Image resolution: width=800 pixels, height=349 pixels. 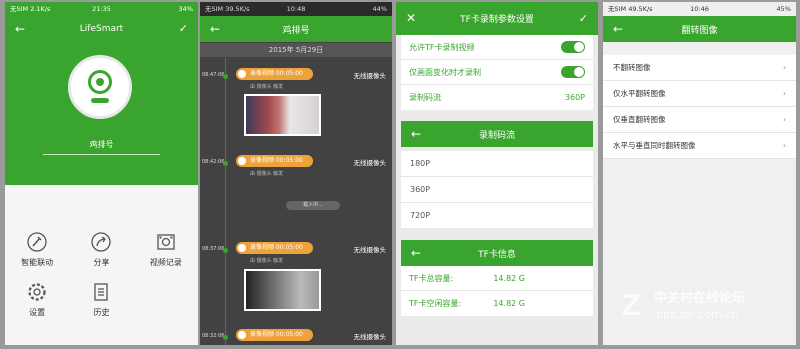 What do you see at coordinates (431, 278) in the screenshot?
I see `row-label: TF卡总容量:` at bounding box center [431, 278].